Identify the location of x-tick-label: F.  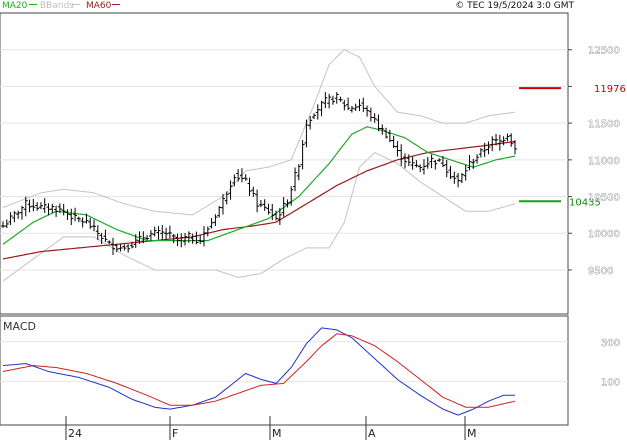
(175, 433).